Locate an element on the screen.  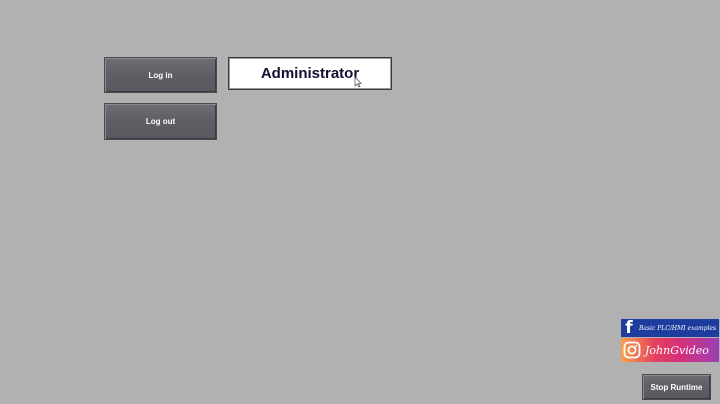
instagram-banner-text: JohnGvideo is located at coordinates (677, 350).